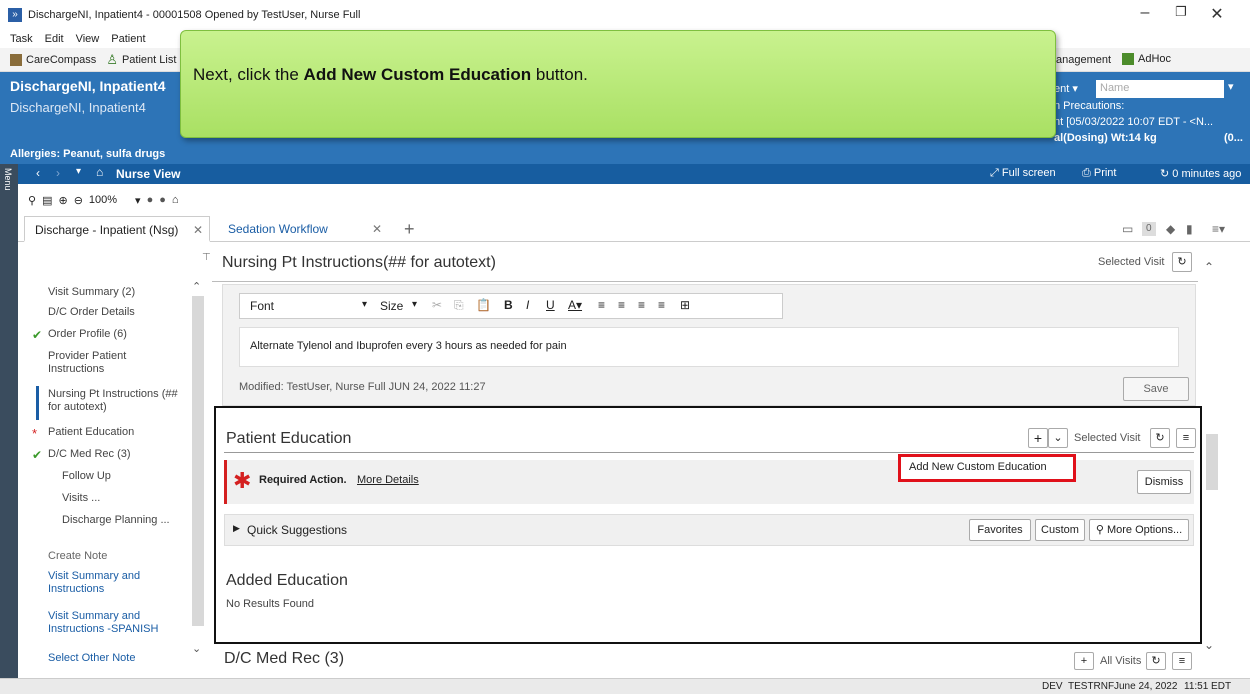 This screenshot has height=694, width=1250. I want to click on custom-button: Custom, so click(1060, 530).